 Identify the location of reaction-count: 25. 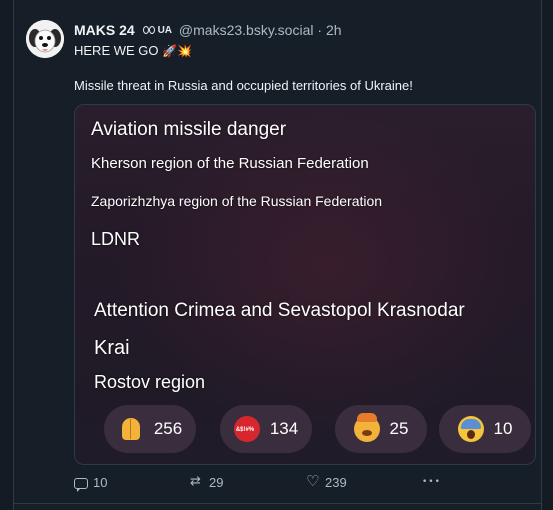
(399, 428).